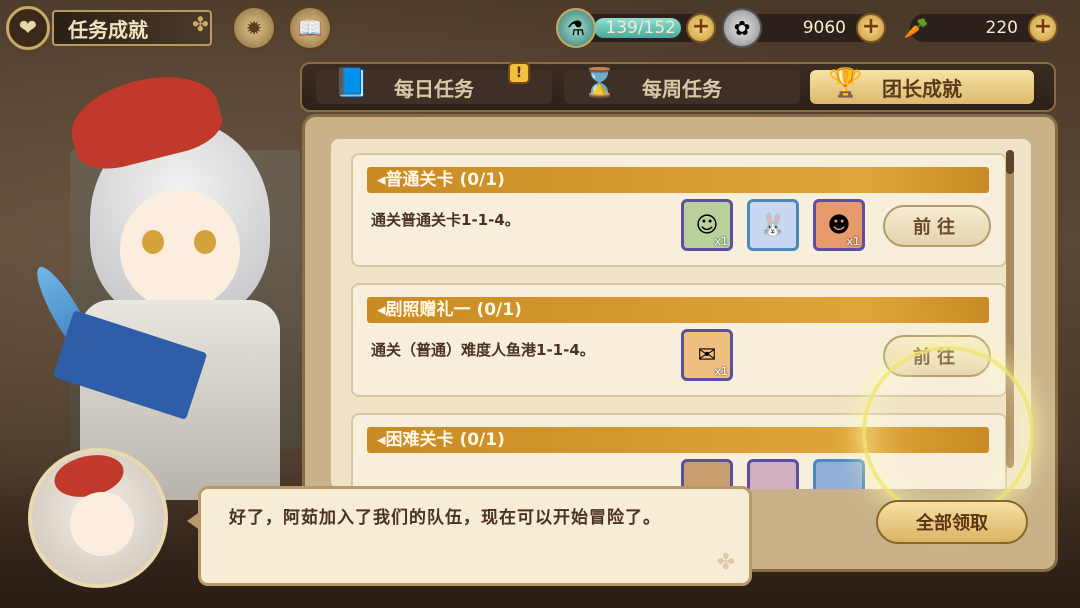 This screenshot has height=608, width=1080. I want to click on task-description: 通关普通关卡1-1-4。, so click(445, 220).